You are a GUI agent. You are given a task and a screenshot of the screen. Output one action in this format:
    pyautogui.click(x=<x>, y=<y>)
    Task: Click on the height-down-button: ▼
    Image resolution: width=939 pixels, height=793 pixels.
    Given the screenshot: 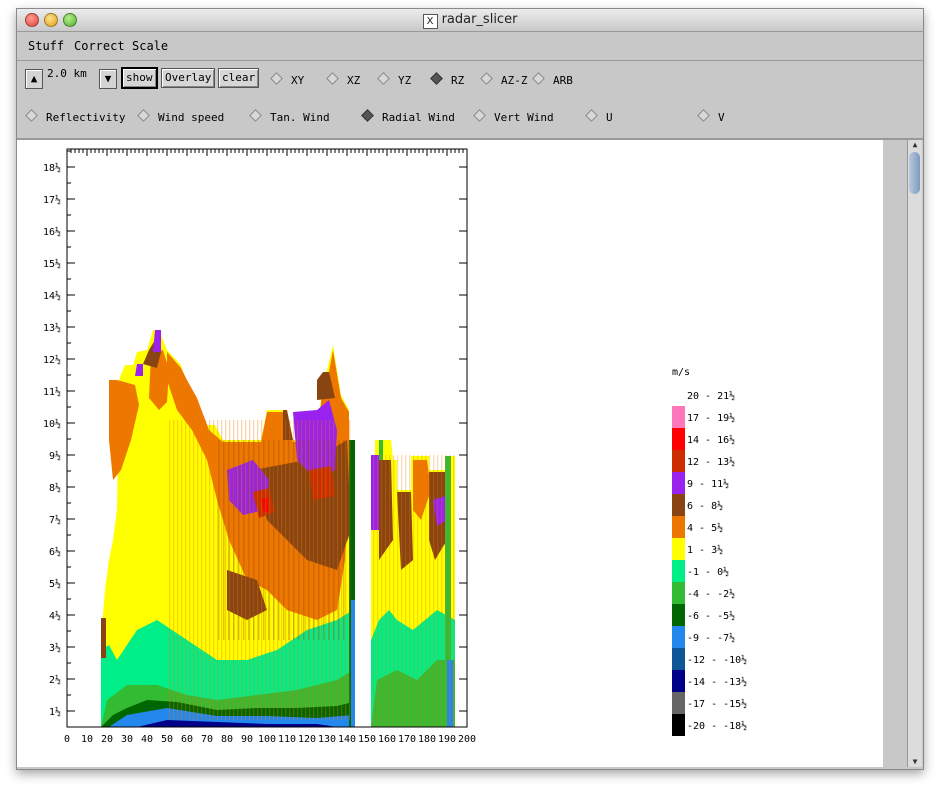 What is the action you would take?
    pyautogui.click(x=108, y=79)
    